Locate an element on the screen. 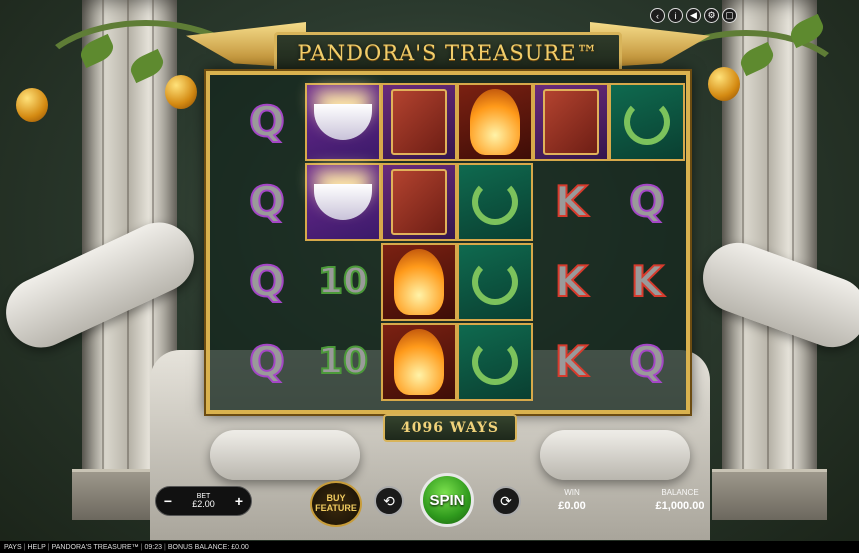  bet-decrease-button: − is located at coordinates (168, 501).